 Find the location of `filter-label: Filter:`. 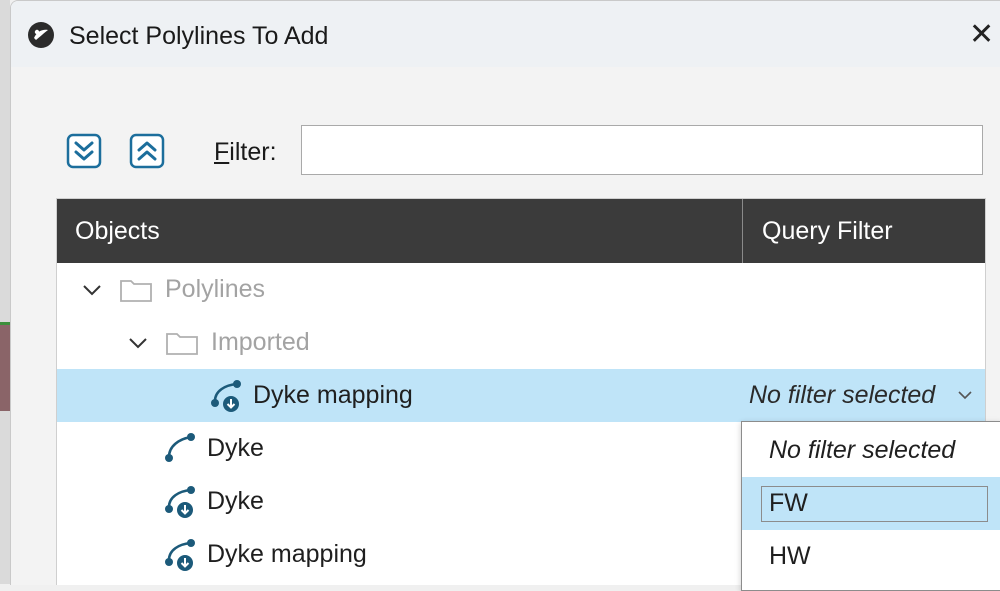

filter-label: Filter: is located at coordinates (245, 152).